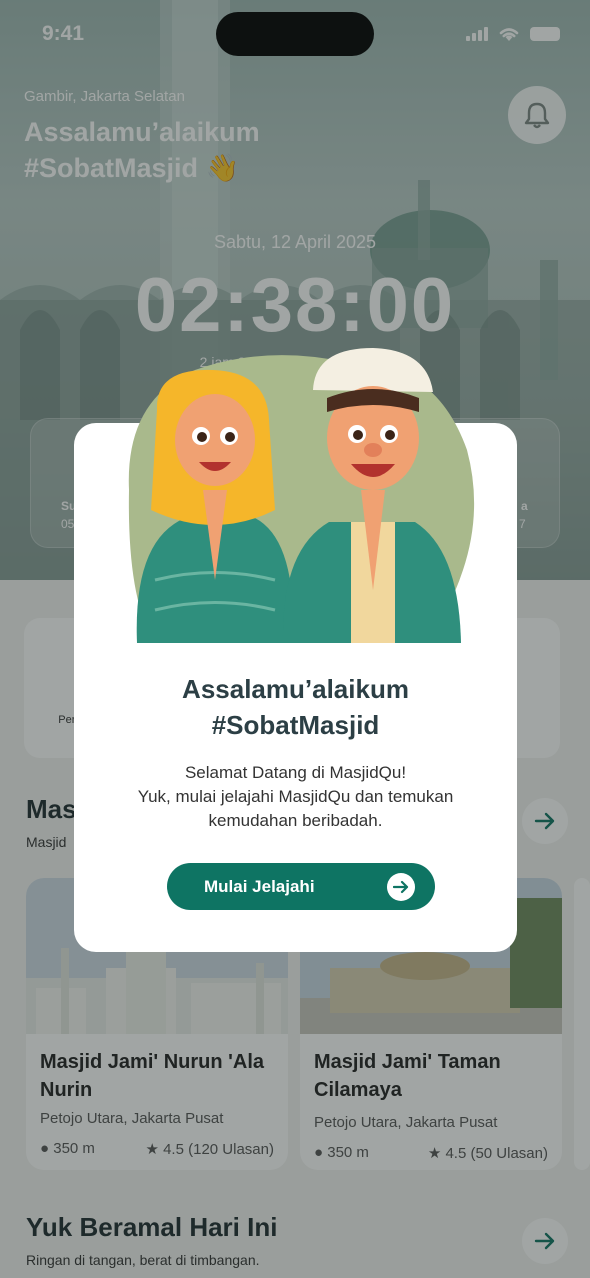  Describe the element at coordinates (295, 689) in the screenshot. I see `modal-title-line-1: Assalamu’alaikum` at that location.